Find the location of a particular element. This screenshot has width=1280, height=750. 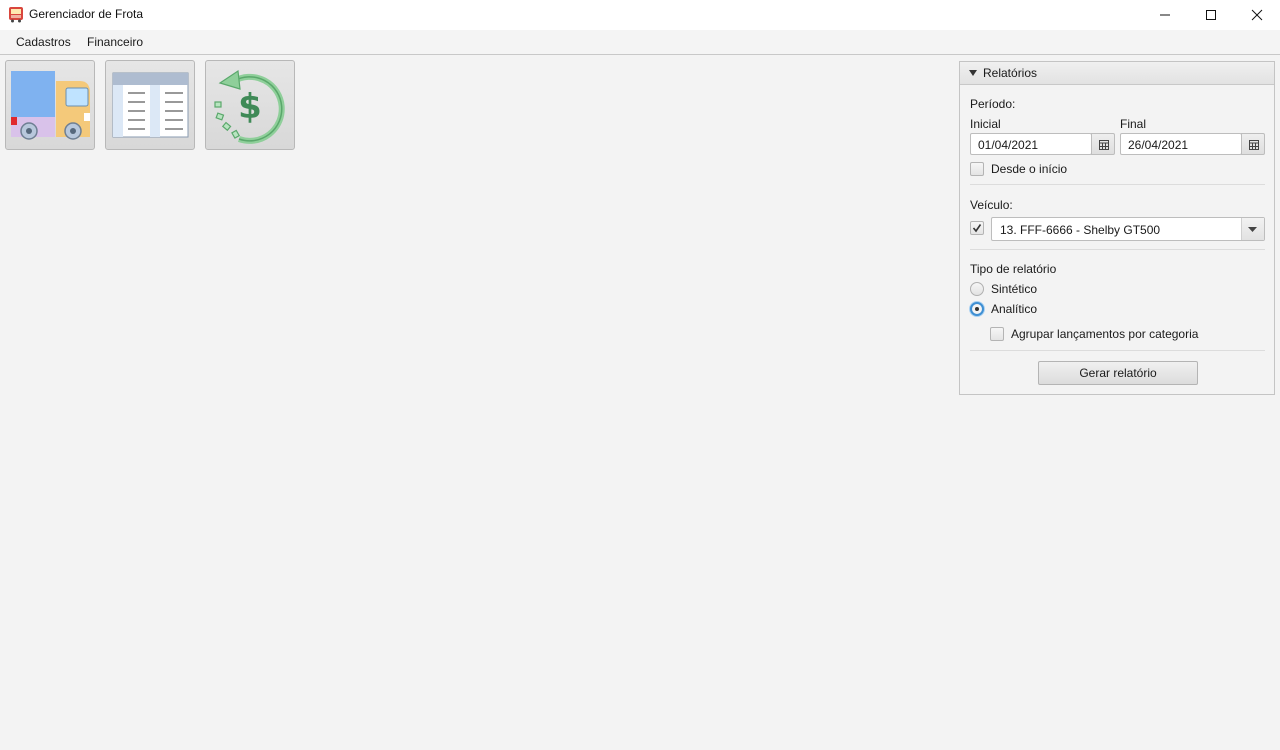

menu-cadastros: Cadastros is located at coordinates (43, 42).